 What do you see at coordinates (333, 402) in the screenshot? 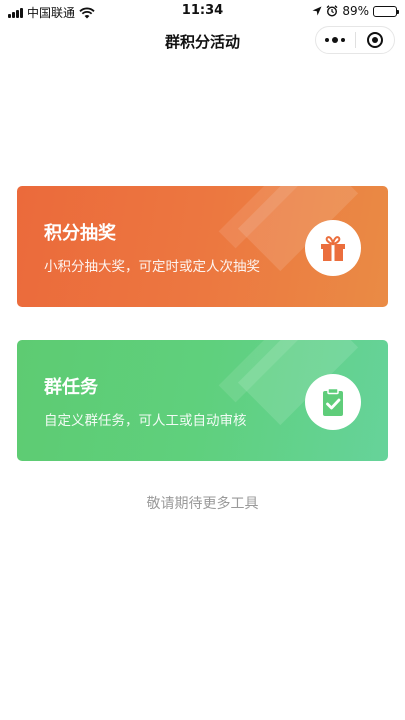
I see `clipboard-check-icon` at bounding box center [333, 402].